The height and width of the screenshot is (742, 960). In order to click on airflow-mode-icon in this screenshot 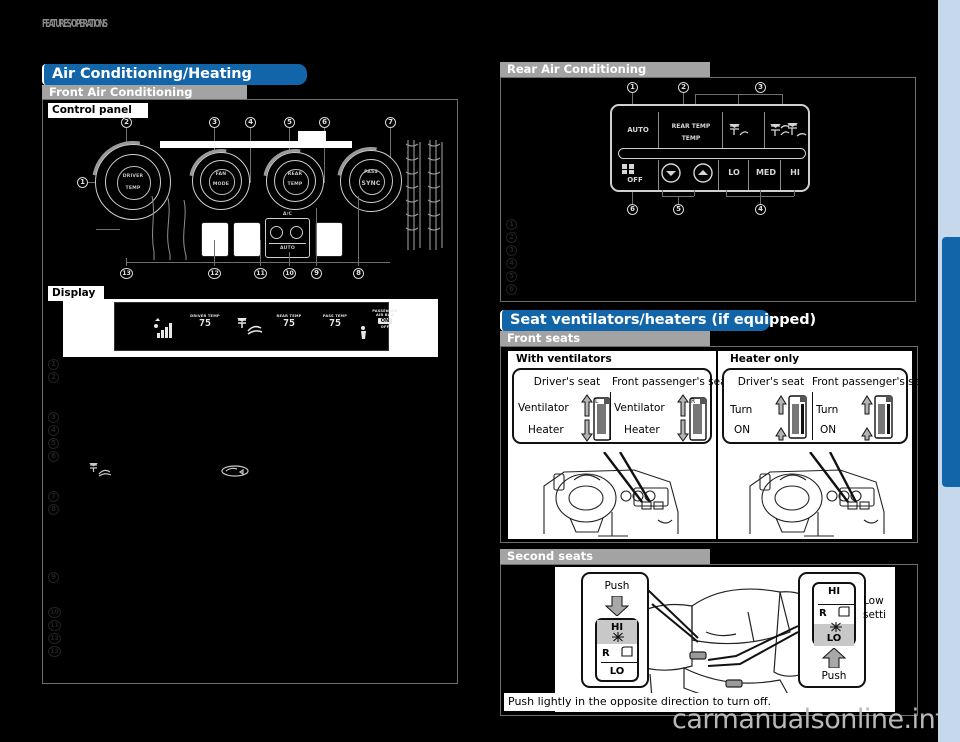, I will do `click(250, 326)`.